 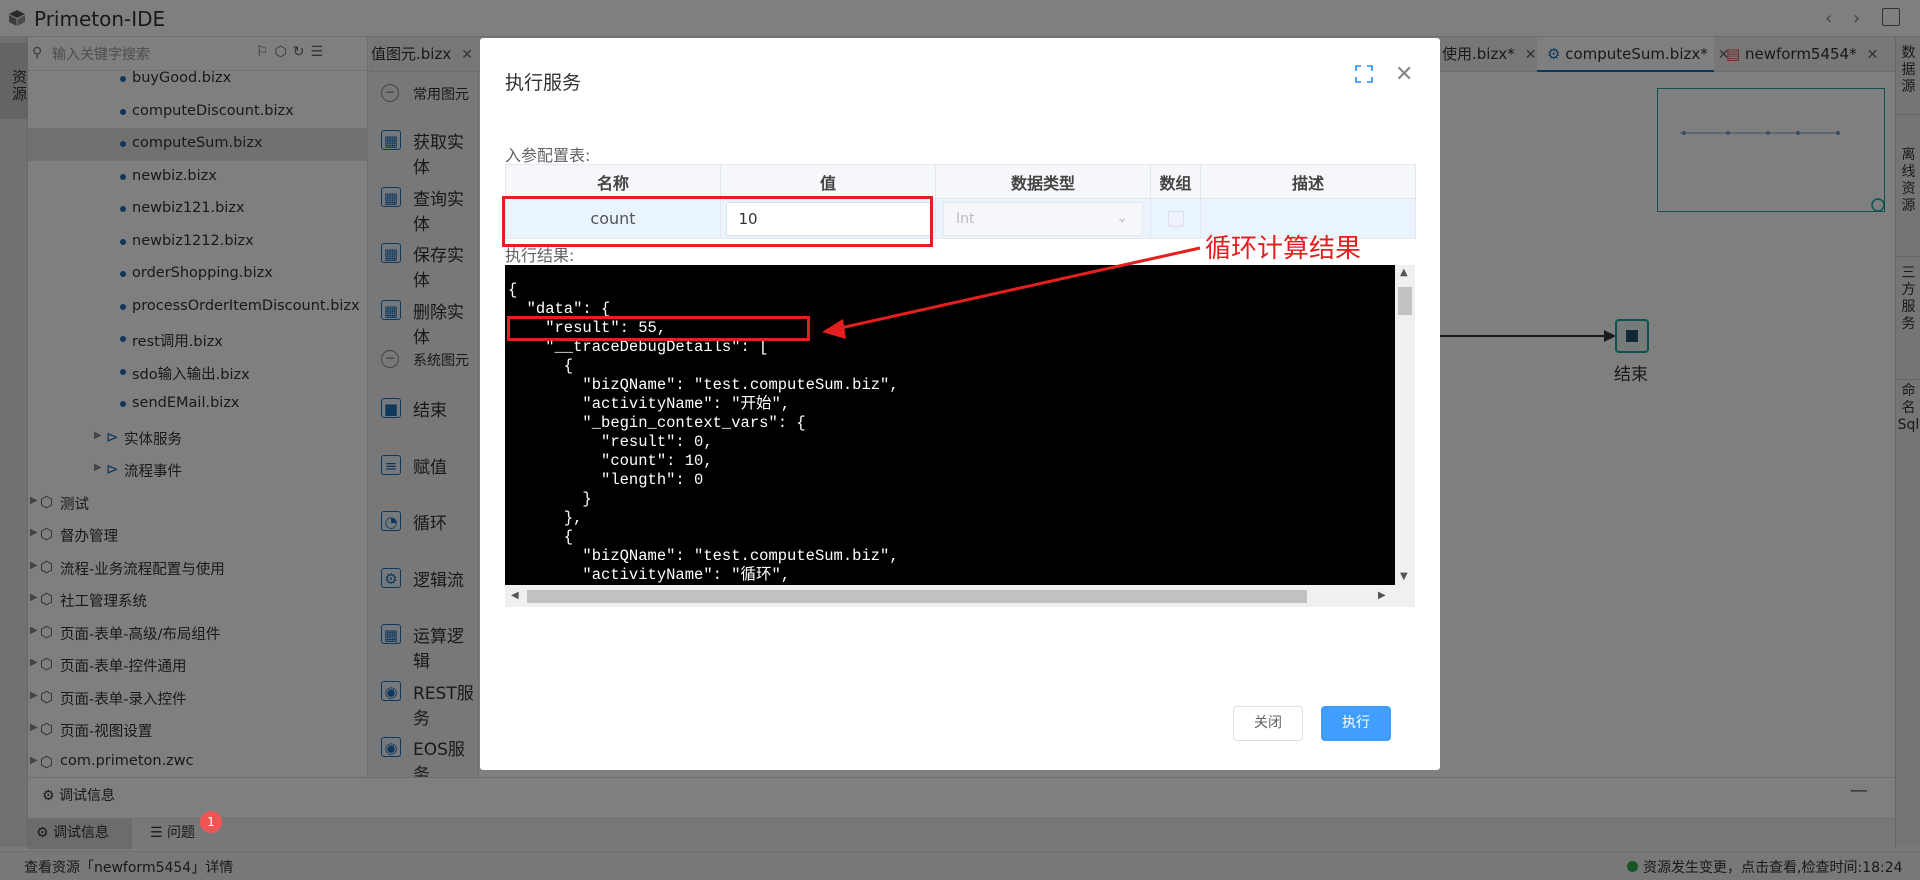 I want to click on annotation-text: 循环计算结果, so click(x=1283, y=249).